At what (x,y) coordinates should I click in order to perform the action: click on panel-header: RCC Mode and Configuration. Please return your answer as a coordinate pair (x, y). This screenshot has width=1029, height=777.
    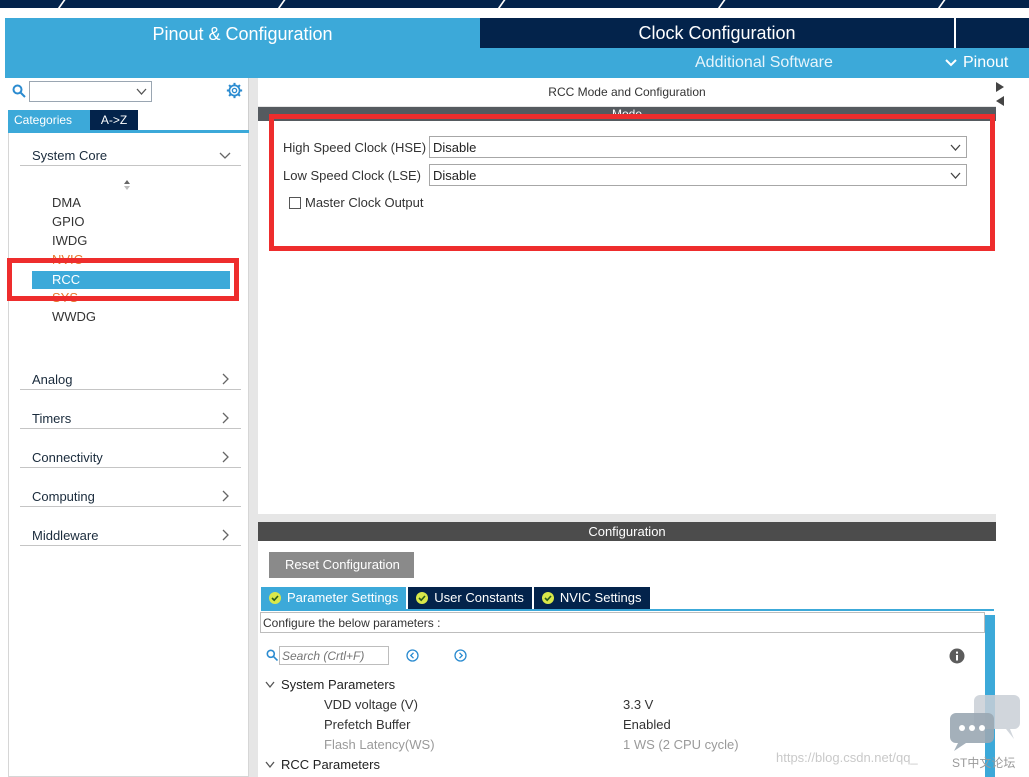
    Looking at the image, I should click on (627, 92).